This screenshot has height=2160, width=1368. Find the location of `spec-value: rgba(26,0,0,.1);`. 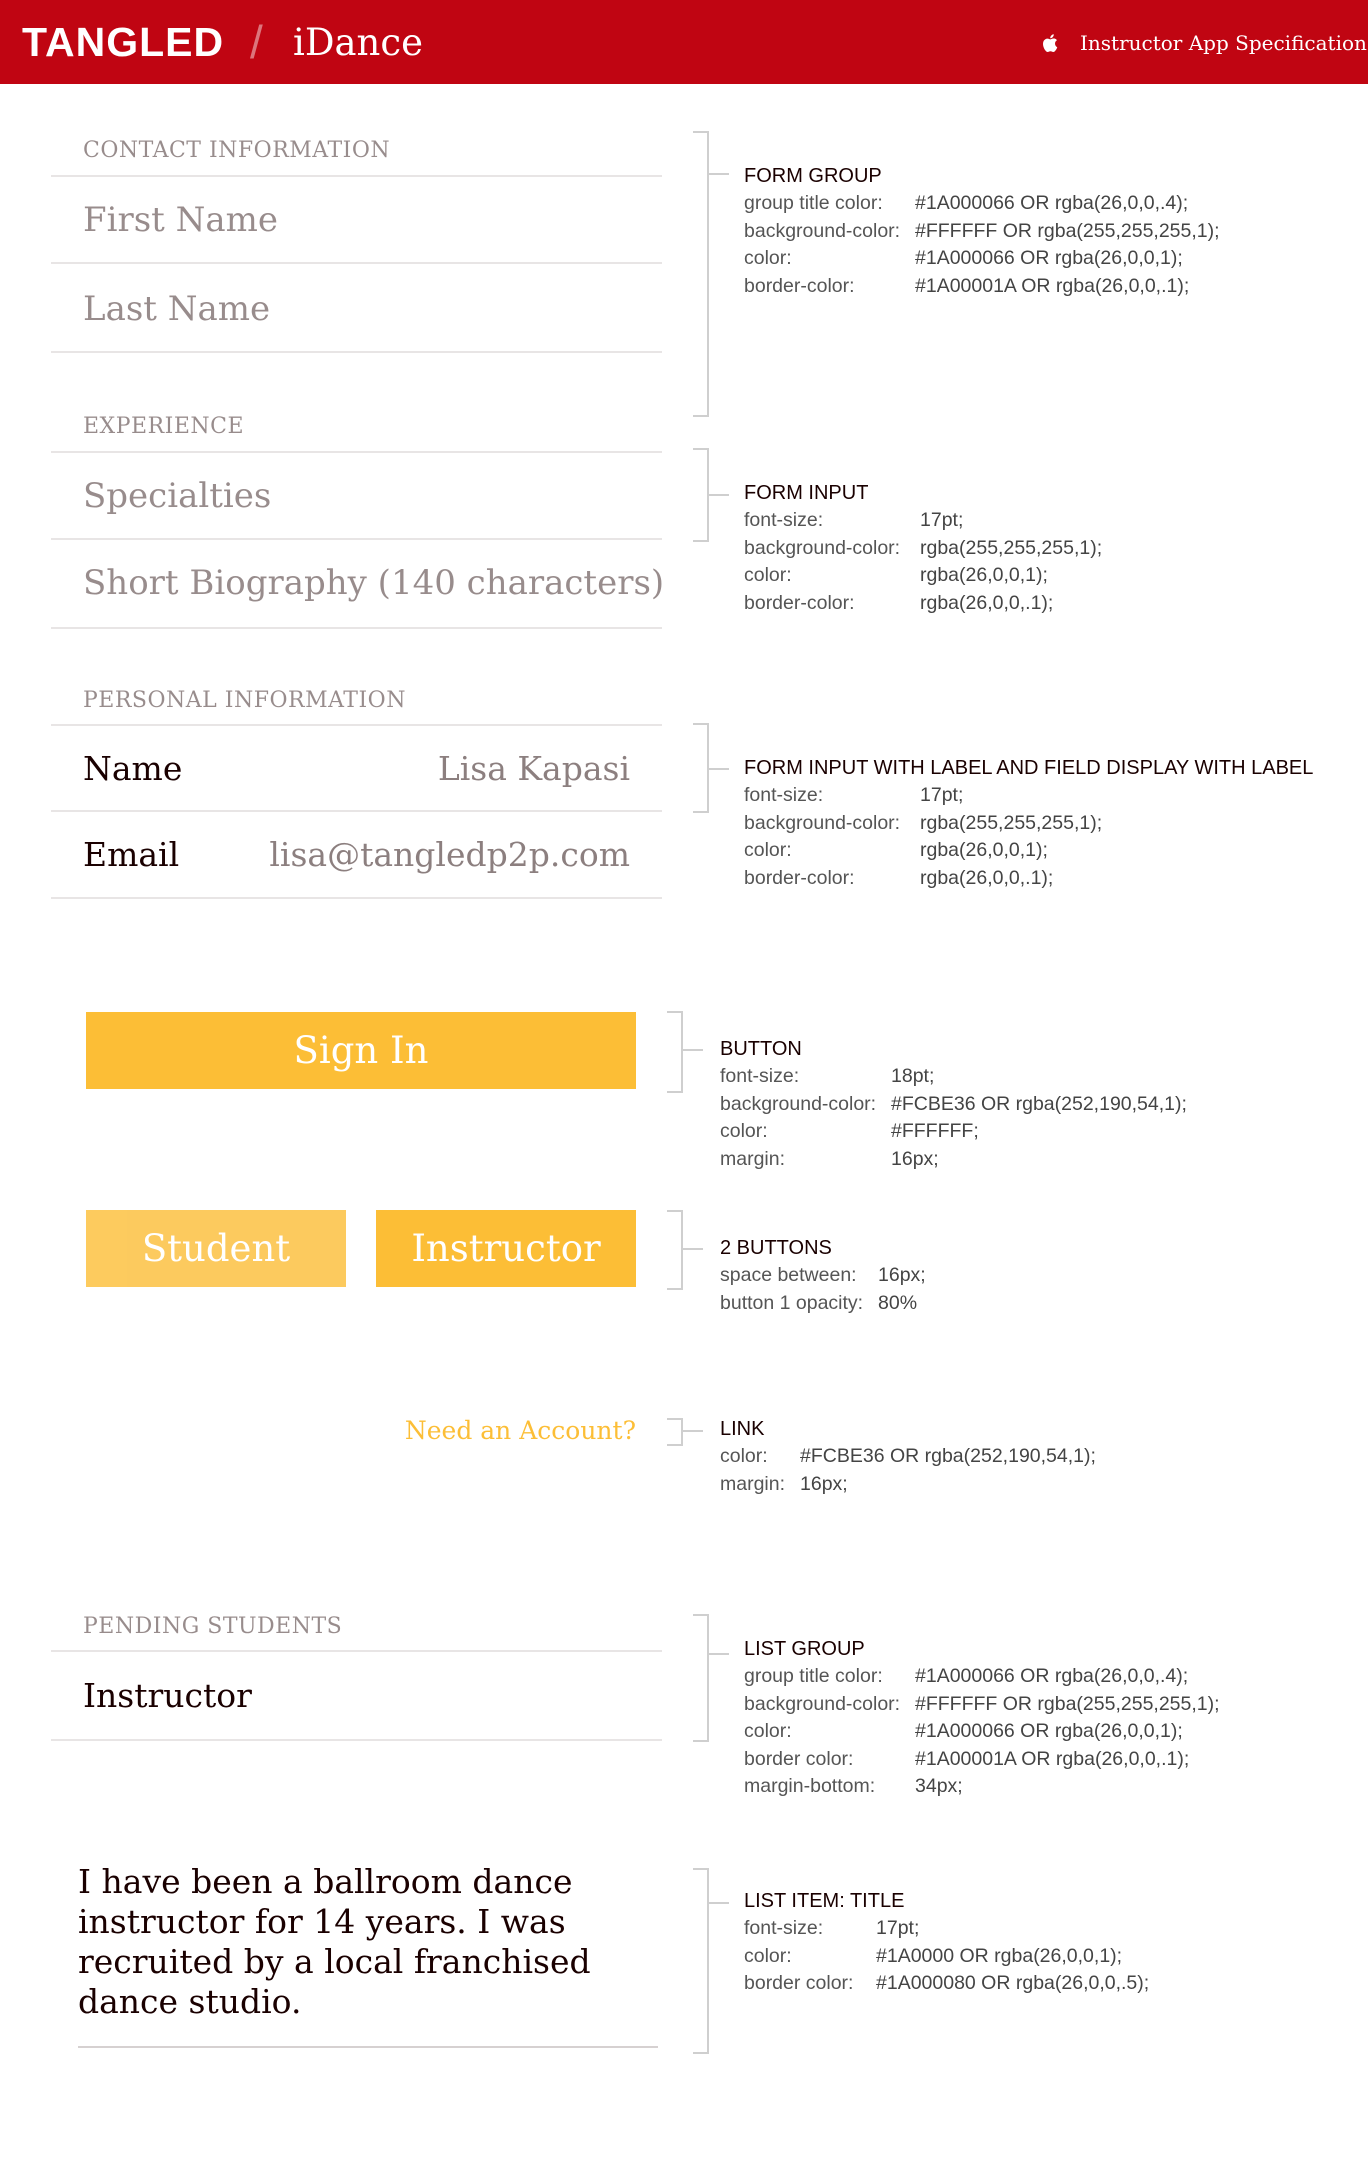

spec-value: rgba(26,0,0,.1); is located at coordinates (987, 602).